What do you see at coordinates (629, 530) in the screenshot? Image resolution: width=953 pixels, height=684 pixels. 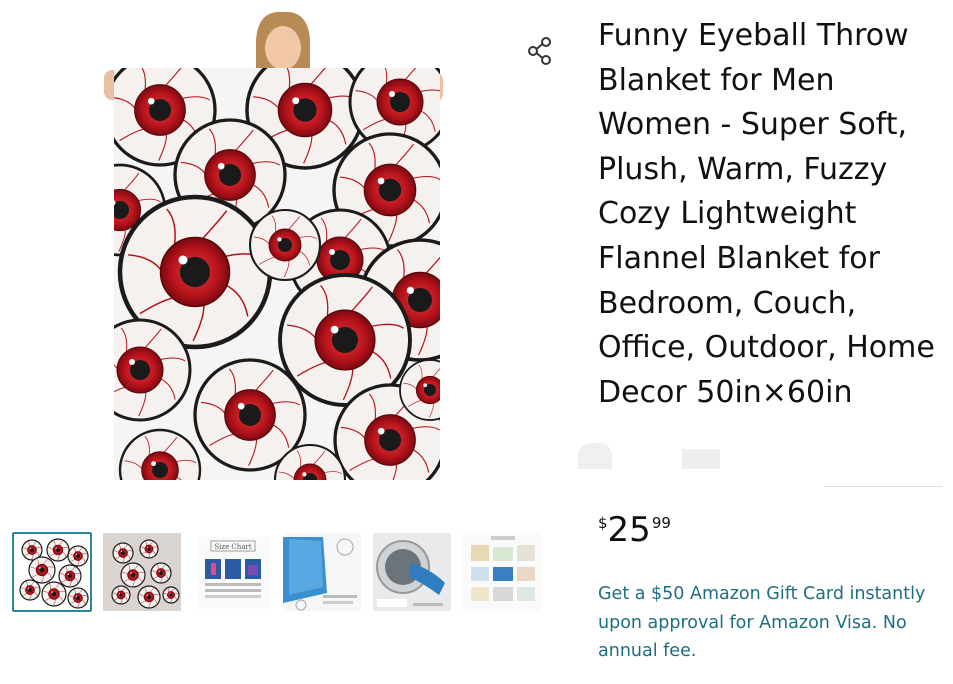 I see `price-whole: 25` at bounding box center [629, 530].